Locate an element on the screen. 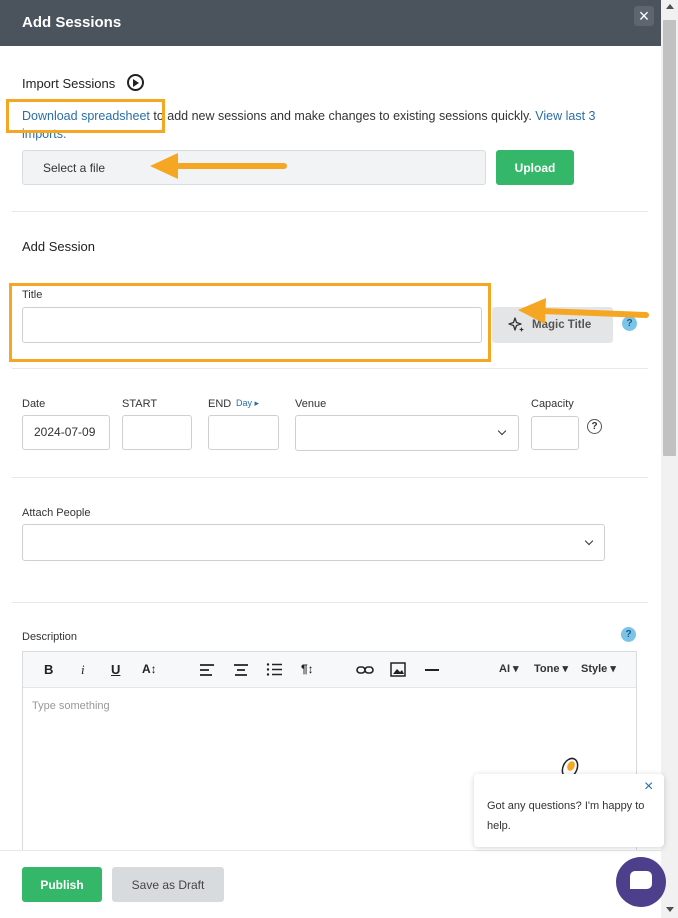 This screenshot has height=918, width=678. import-sessions-title: Import Sessions is located at coordinates (69, 83).